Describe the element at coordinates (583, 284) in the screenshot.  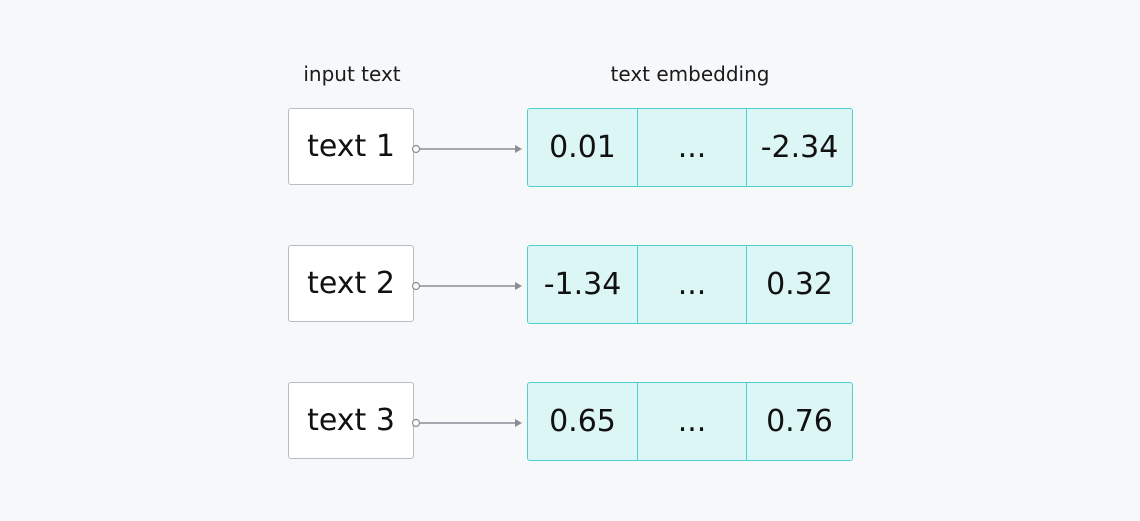
I see `embedding-value: -1.34` at that location.